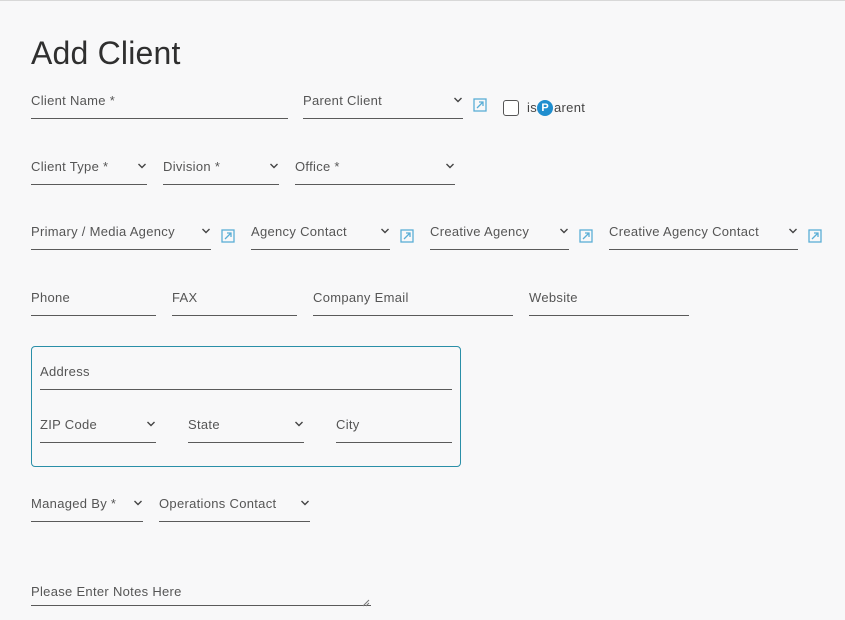  What do you see at coordinates (106, 591) in the screenshot?
I see `notes-placeholder: Please Enter Notes Here` at bounding box center [106, 591].